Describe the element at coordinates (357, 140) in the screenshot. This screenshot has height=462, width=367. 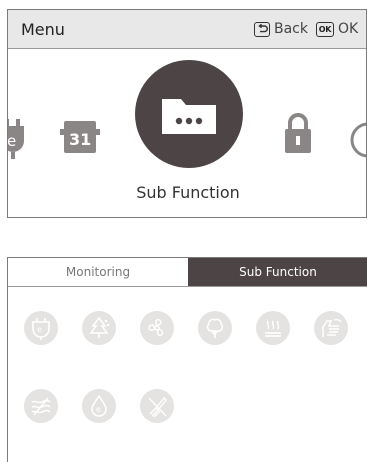
I see `timer-icon` at that location.